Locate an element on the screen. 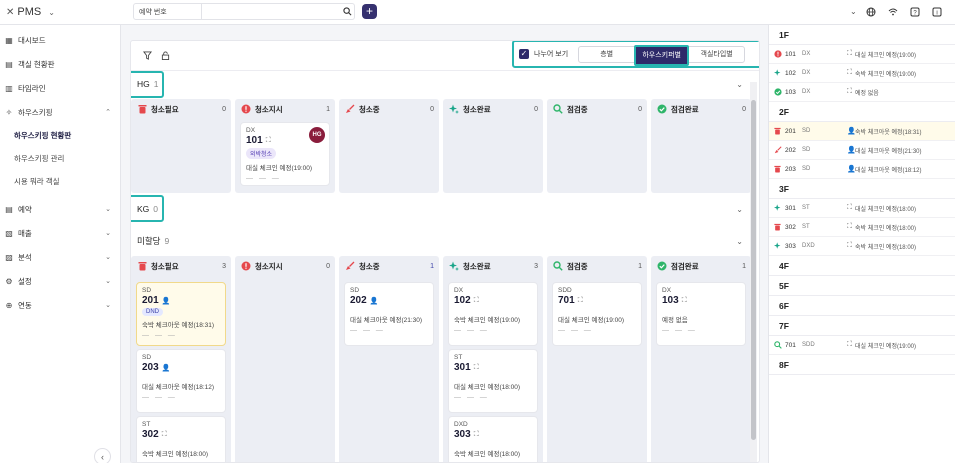  app-logo-icon: ✕ is located at coordinates (10, 12).